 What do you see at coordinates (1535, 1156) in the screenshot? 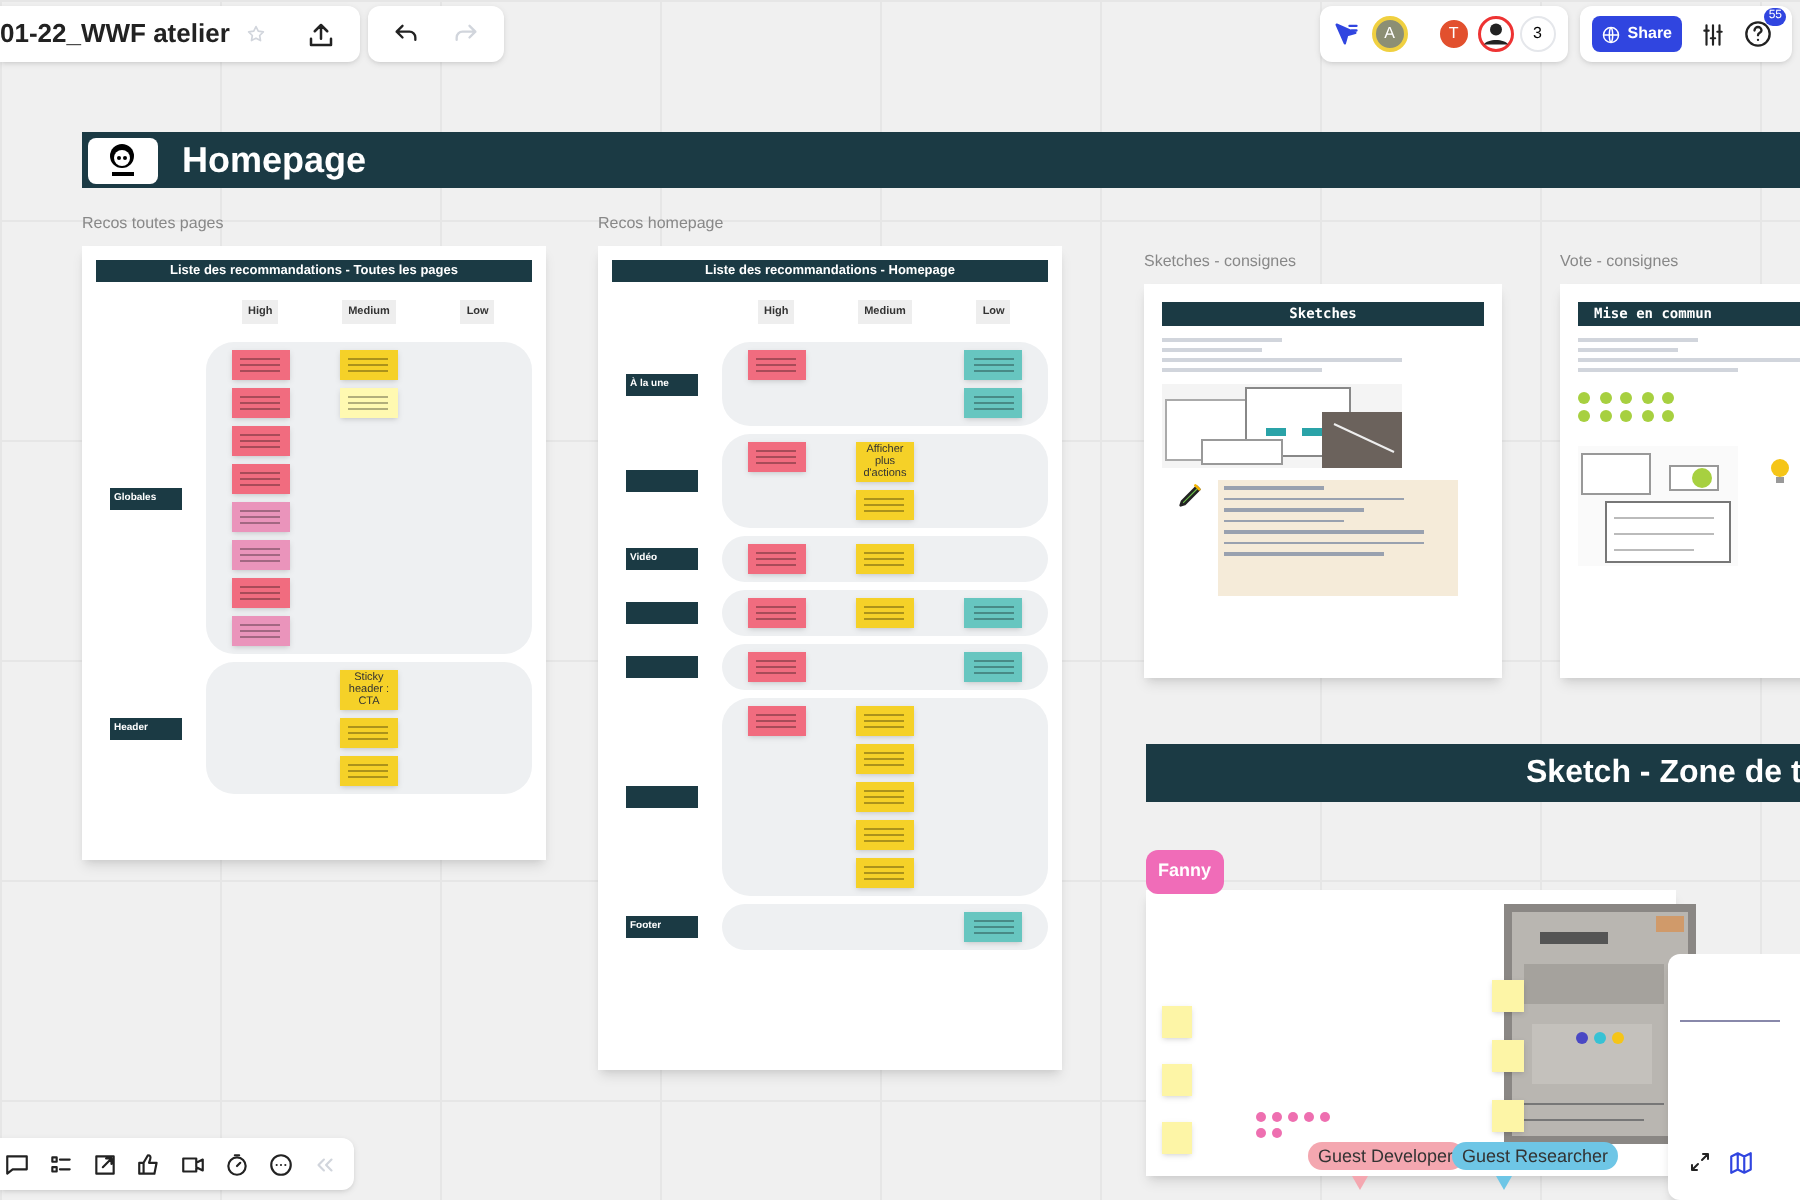
I see `cursor-label: Guest Researcher` at bounding box center [1535, 1156].